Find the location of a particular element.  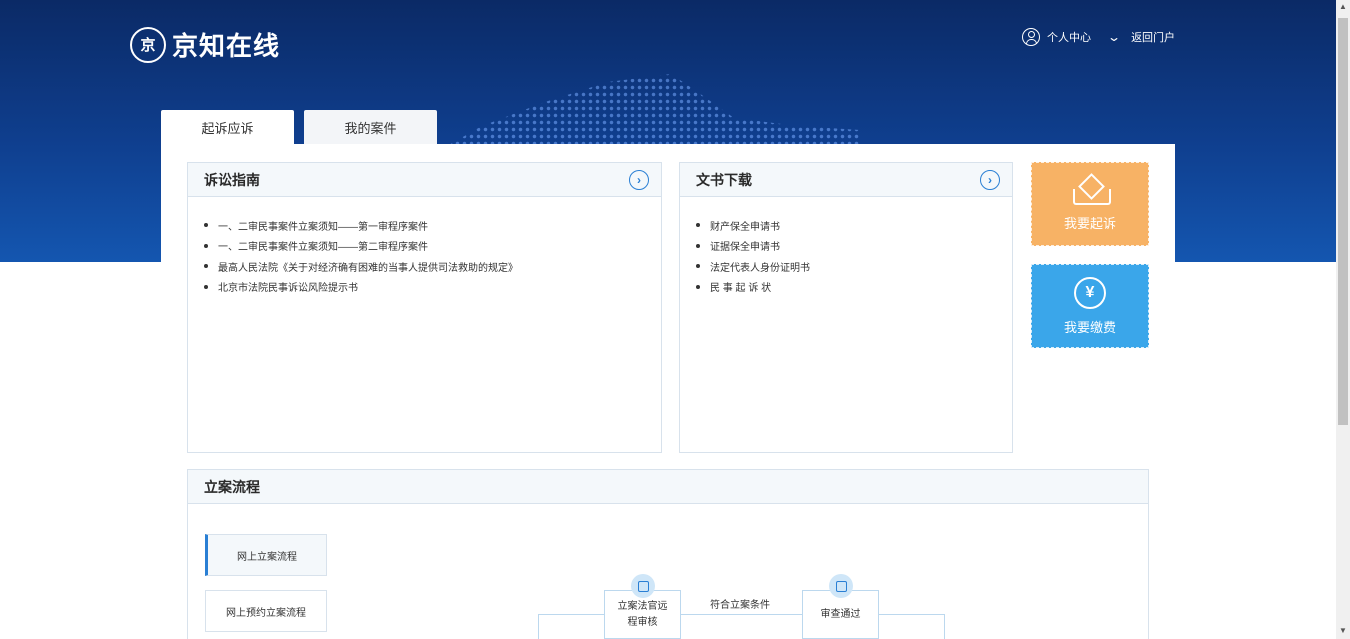

online-filing-process-button: 网上立案流程 is located at coordinates (266, 555).